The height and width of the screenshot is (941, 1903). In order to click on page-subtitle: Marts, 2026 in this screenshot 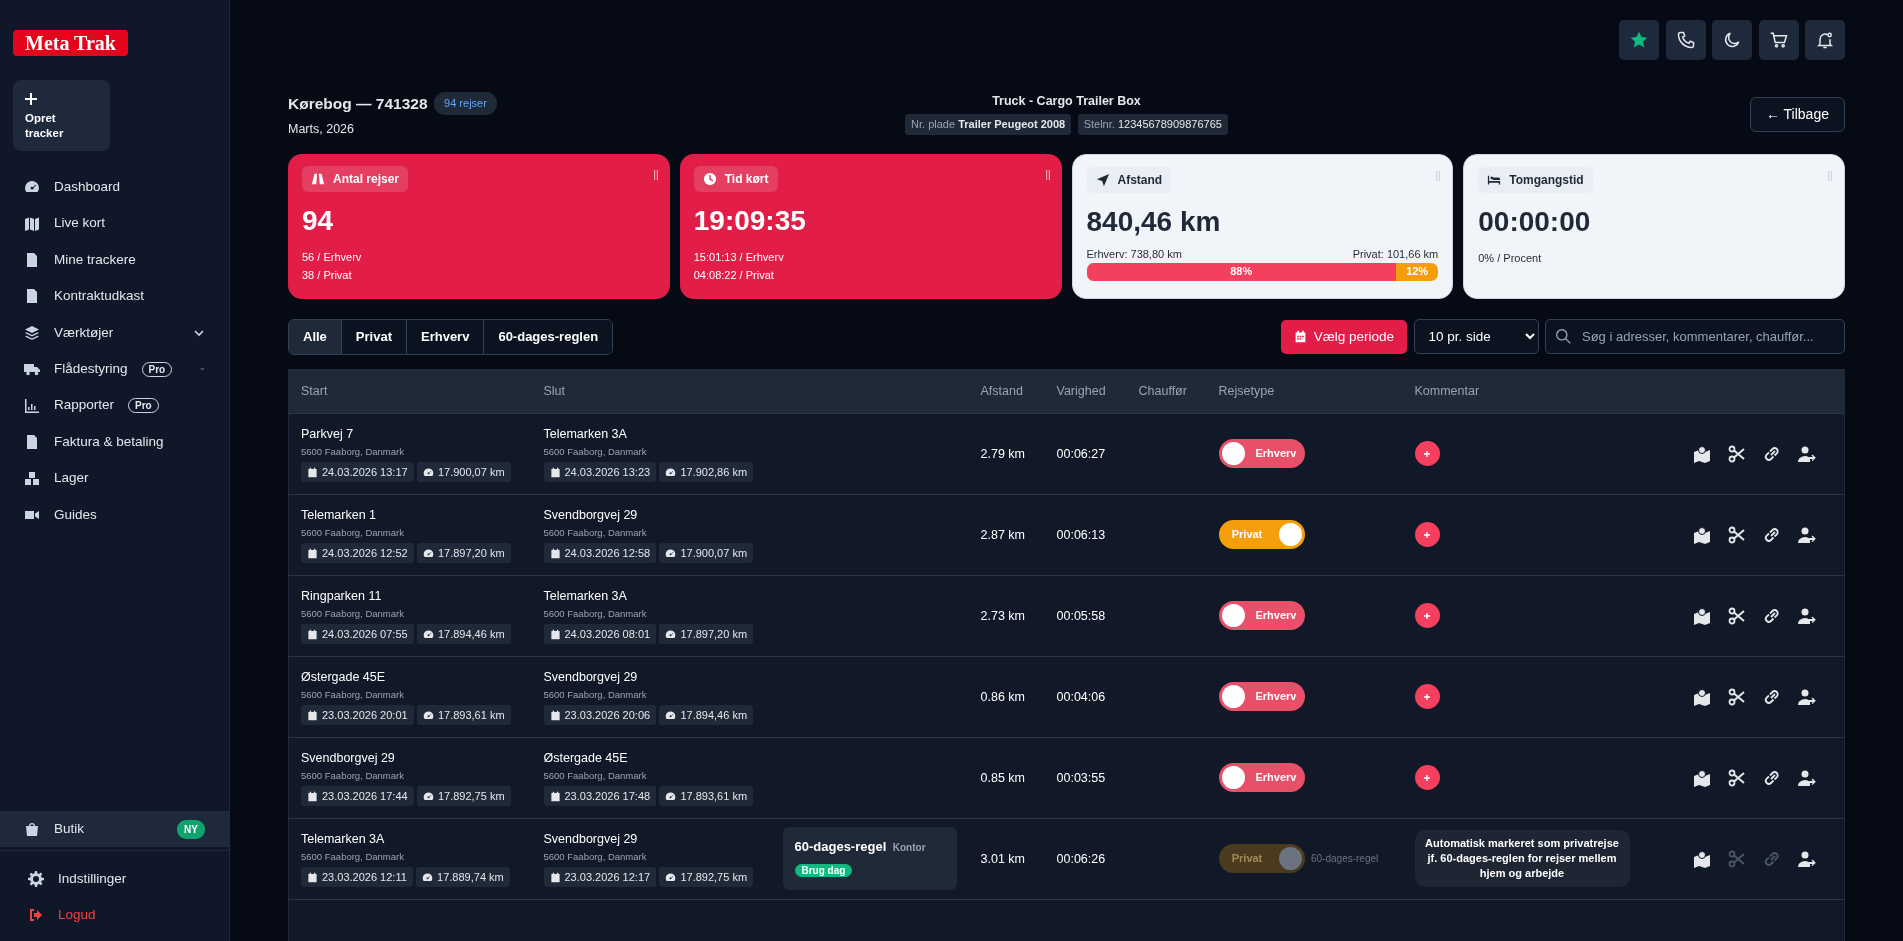, I will do `click(321, 130)`.